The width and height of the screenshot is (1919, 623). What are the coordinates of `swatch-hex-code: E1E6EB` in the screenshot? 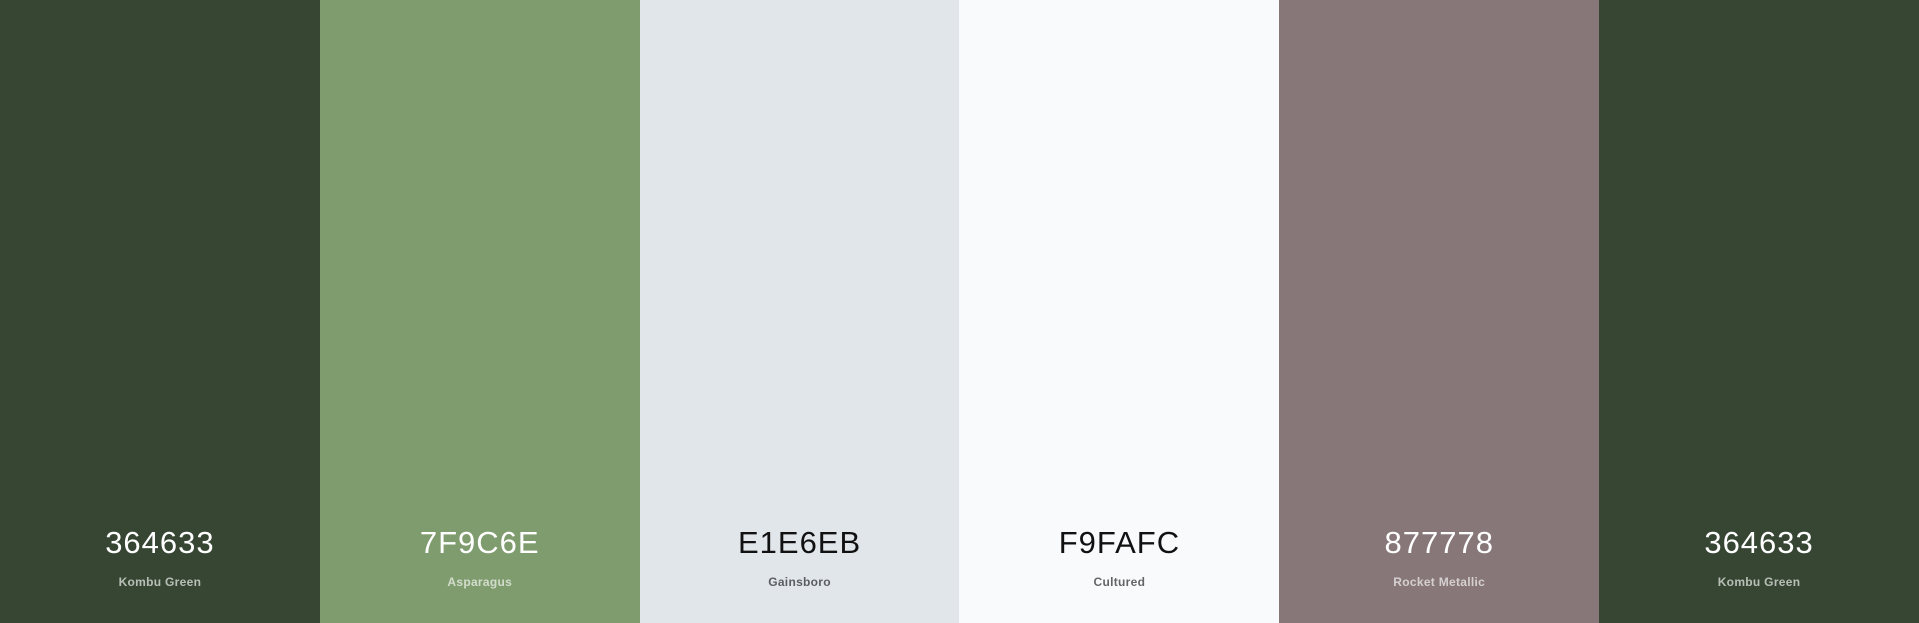 It's located at (800, 542).